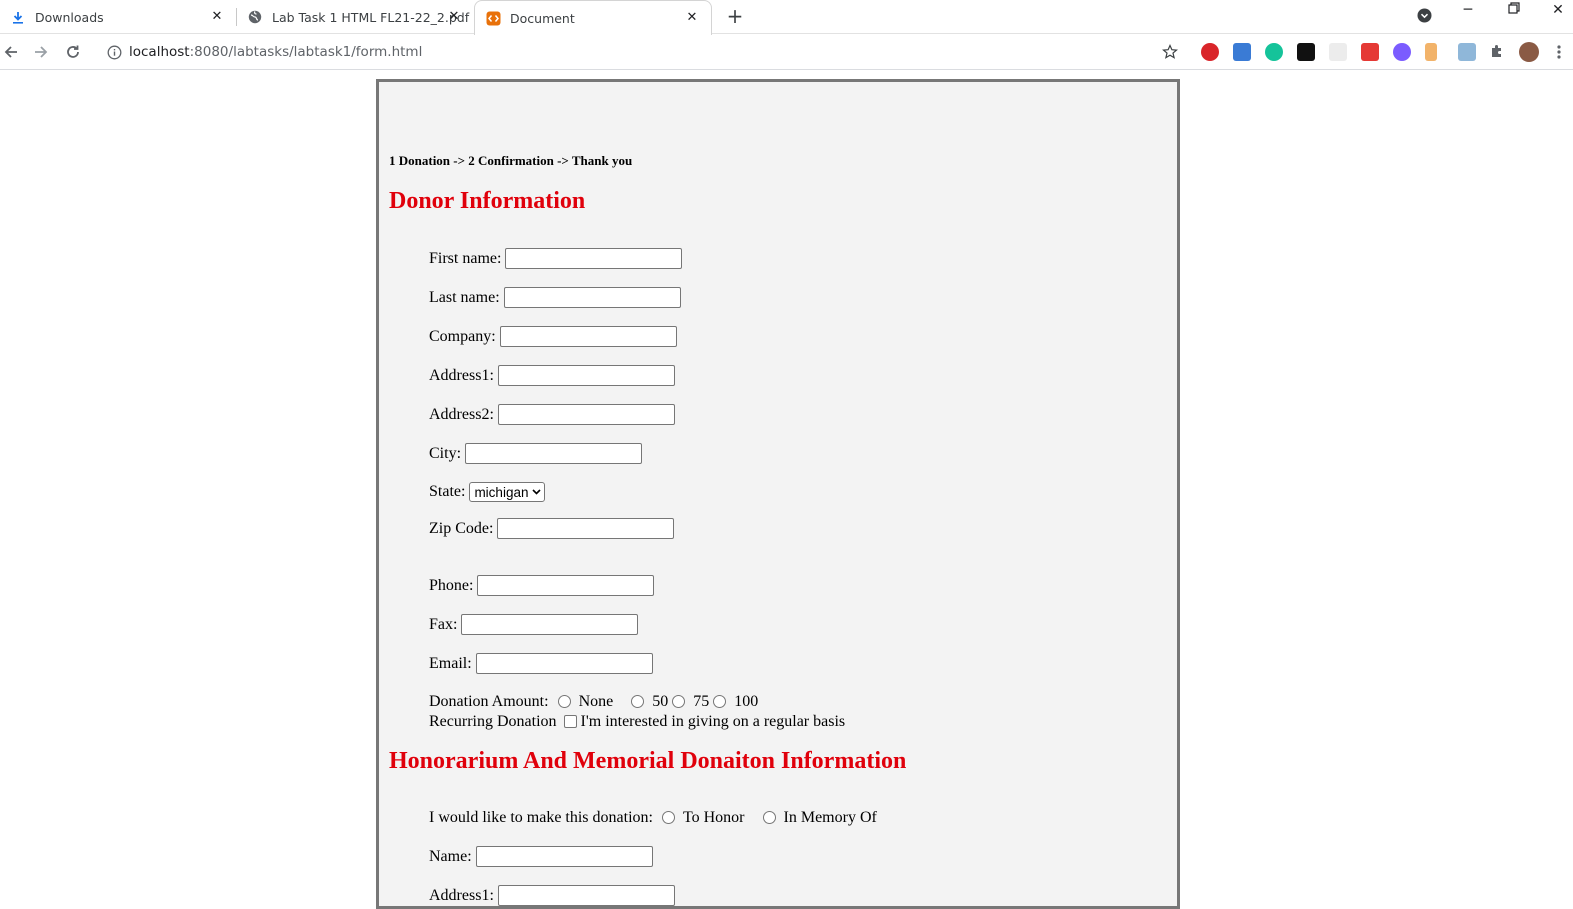 Image resolution: width=1573 pixels, height=909 pixels. Describe the element at coordinates (592, 297) in the screenshot. I see `last-name-input` at that location.